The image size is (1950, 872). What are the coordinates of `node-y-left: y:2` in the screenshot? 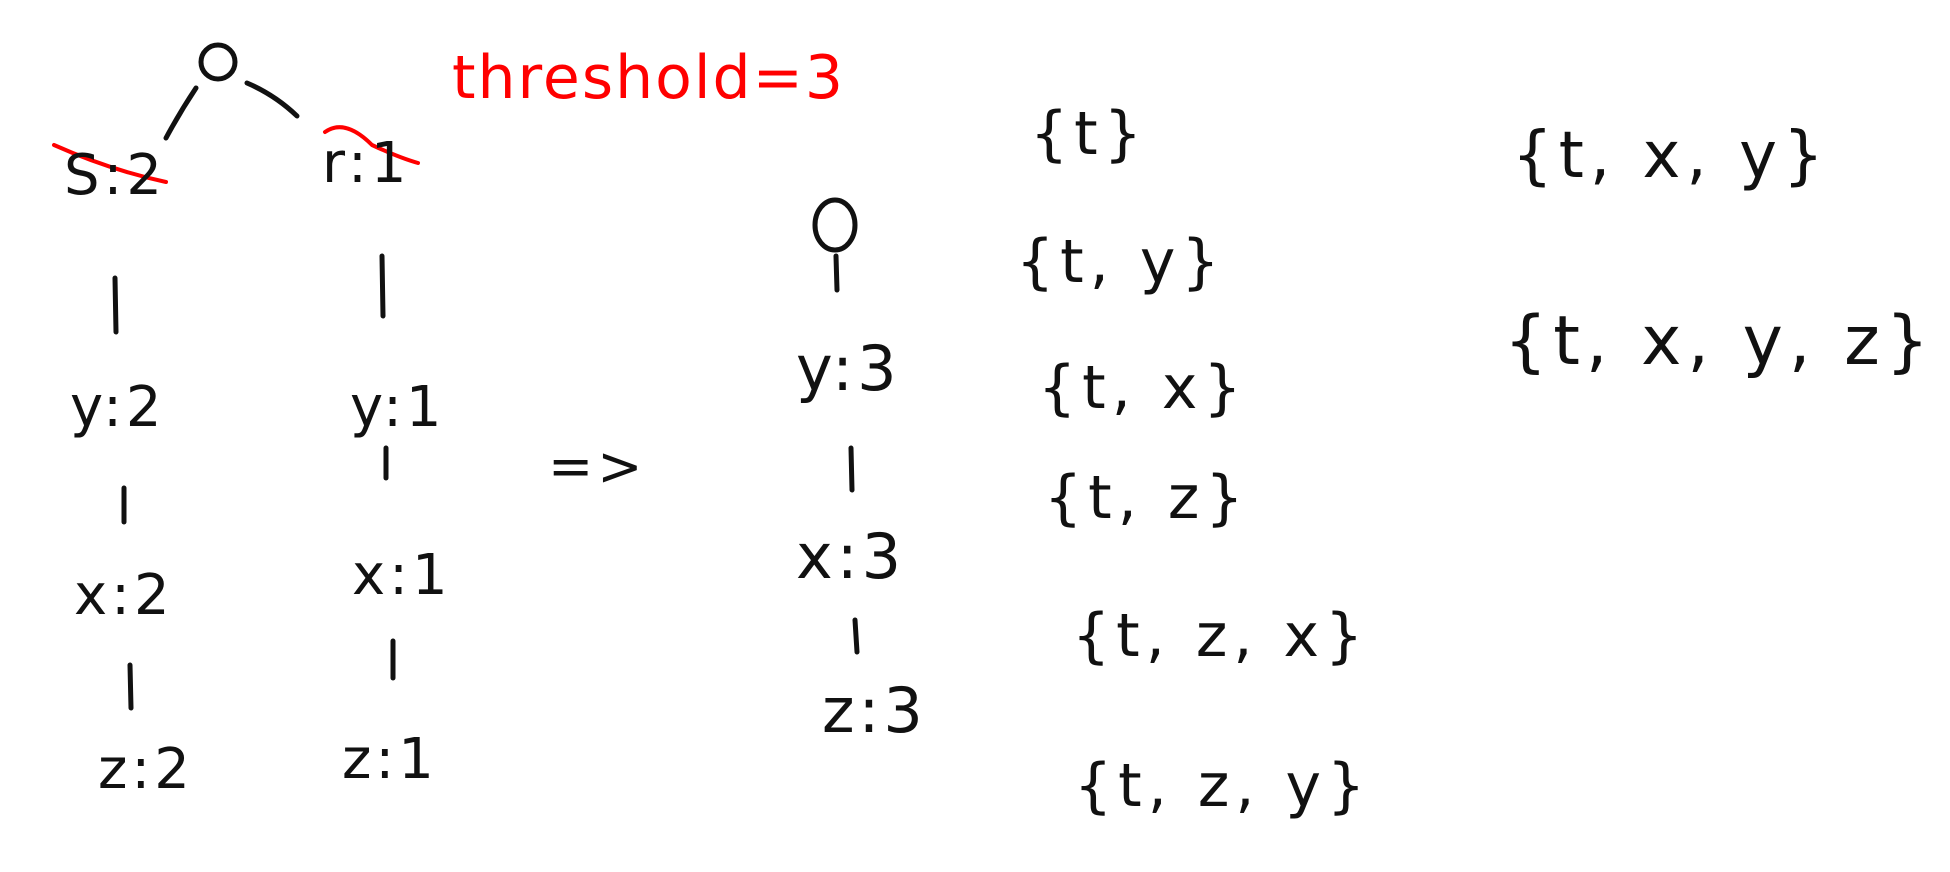 It's located at (118, 407).